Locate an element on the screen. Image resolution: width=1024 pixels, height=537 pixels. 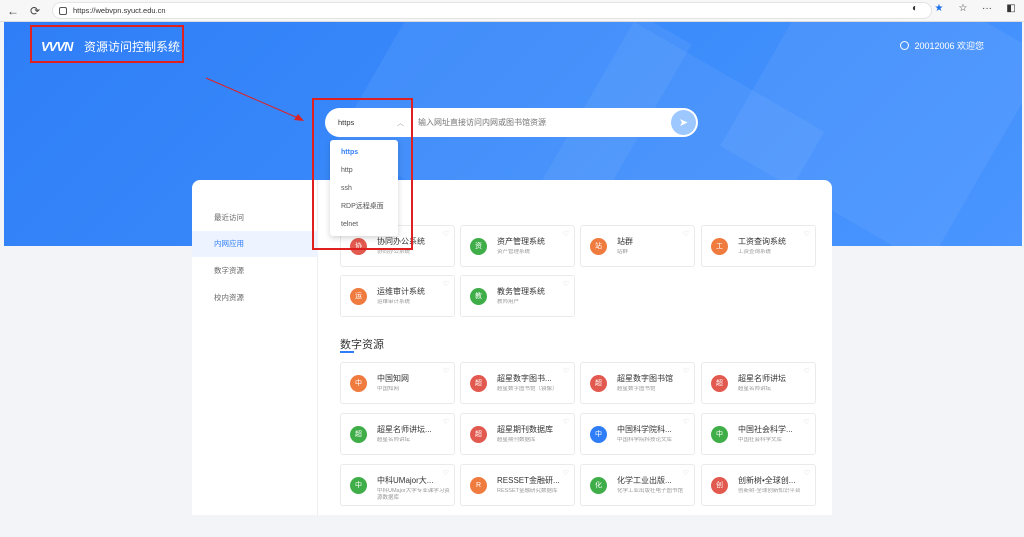
resource-card: 超 超星数字图书... 超星数字图书馆（镜像） ♡ is located at coordinates (517, 383).